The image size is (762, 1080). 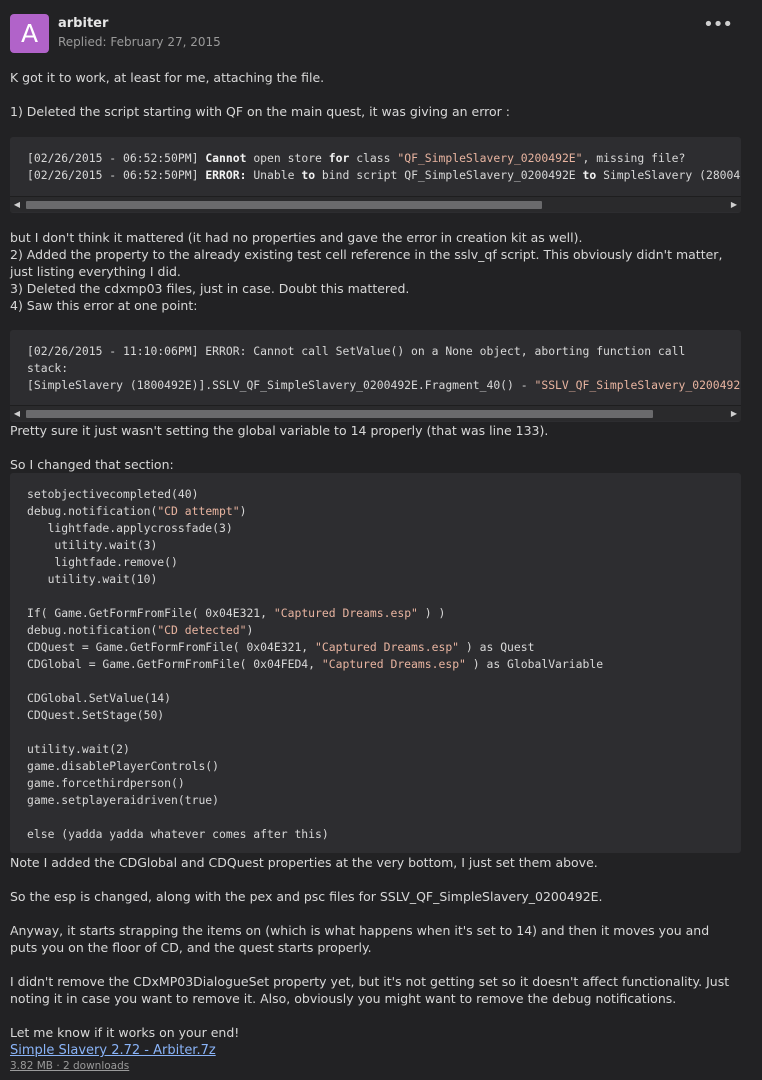 I want to click on code-line: debug.notification("CD detected"), so click(x=140, y=630).